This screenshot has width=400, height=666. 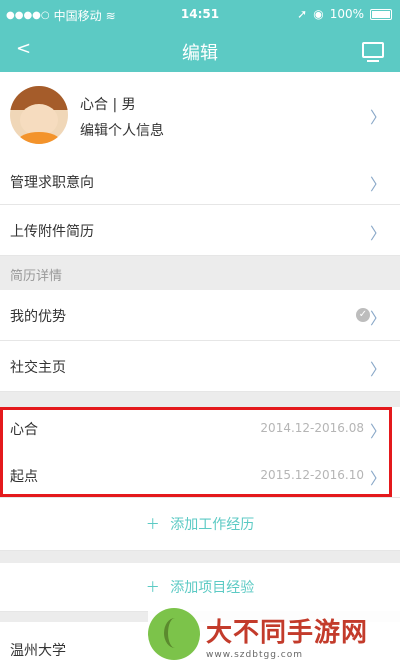 I want to click on job-intent-label: 管理求职意向, so click(x=52, y=183).